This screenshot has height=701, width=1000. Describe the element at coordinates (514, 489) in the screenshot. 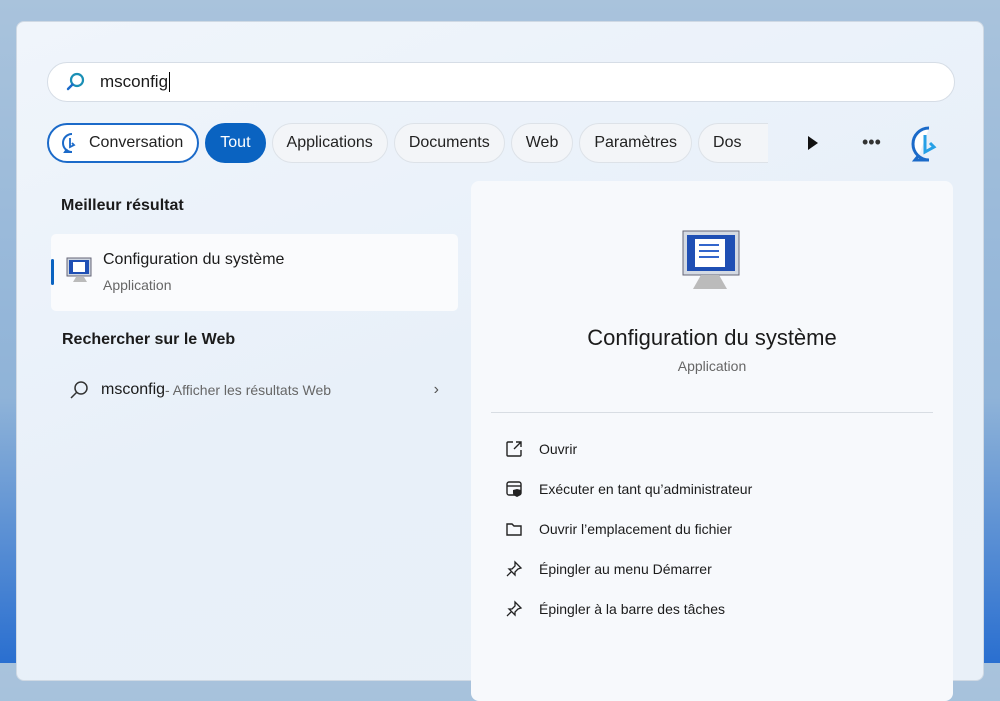

I see `admin-shield-icon` at that location.